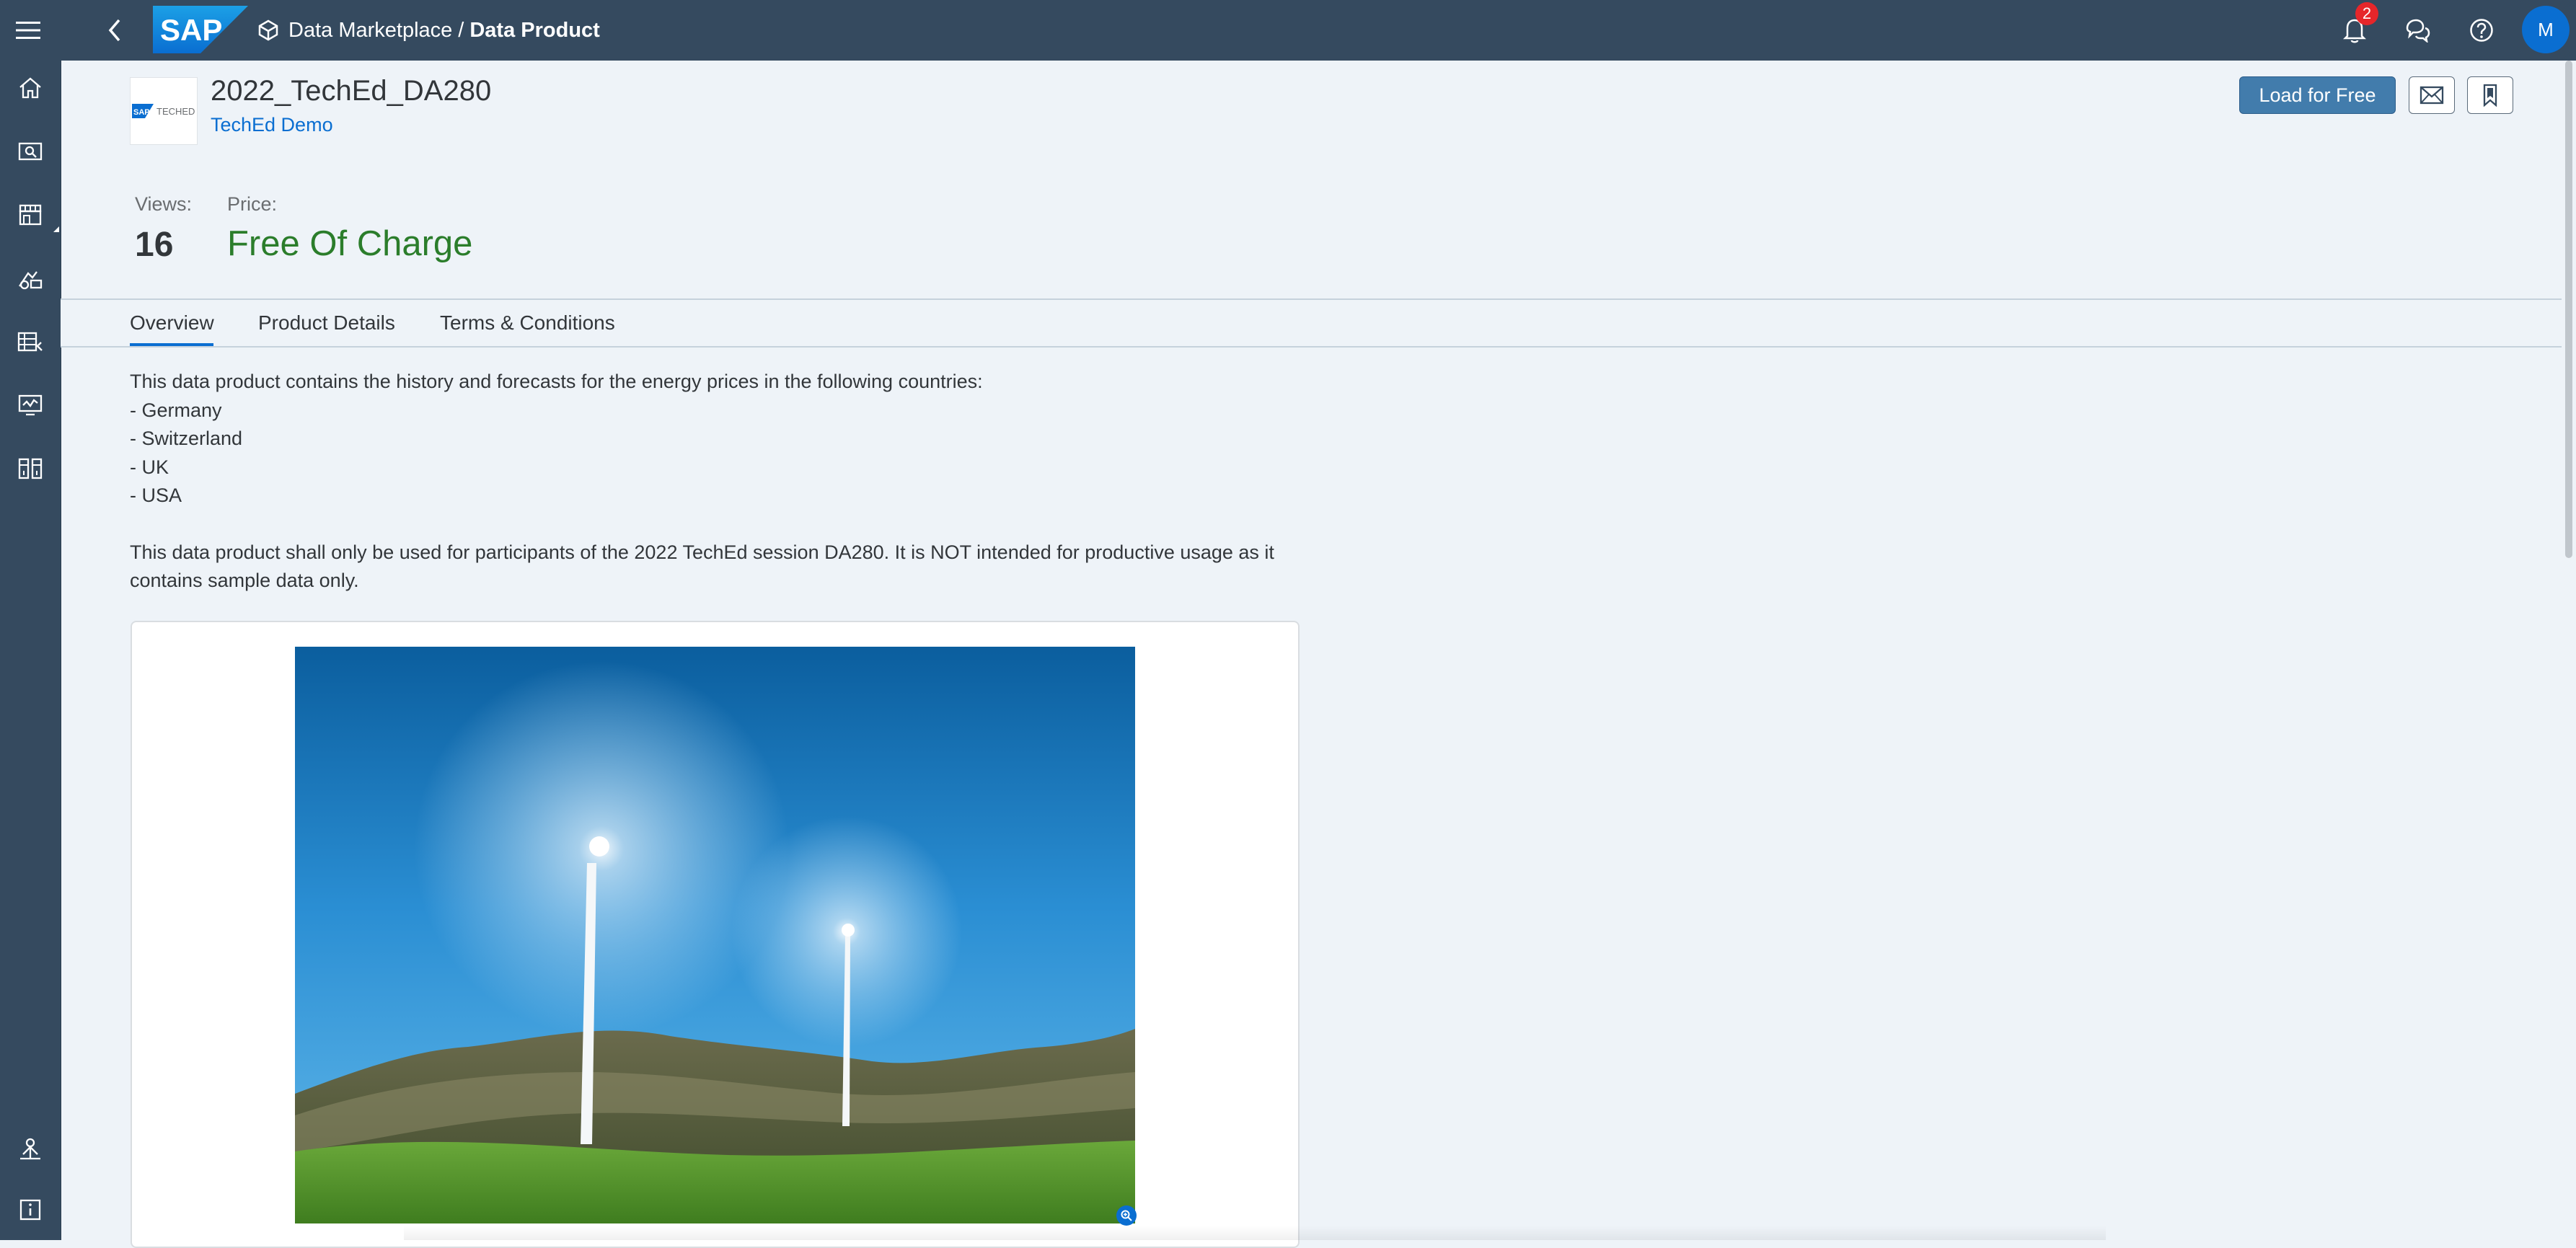 This screenshot has height=1248, width=2576. What do you see at coordinates (268, 30) in the screenshot?
I see `data-product-icon` at bounding box center [268, 30].